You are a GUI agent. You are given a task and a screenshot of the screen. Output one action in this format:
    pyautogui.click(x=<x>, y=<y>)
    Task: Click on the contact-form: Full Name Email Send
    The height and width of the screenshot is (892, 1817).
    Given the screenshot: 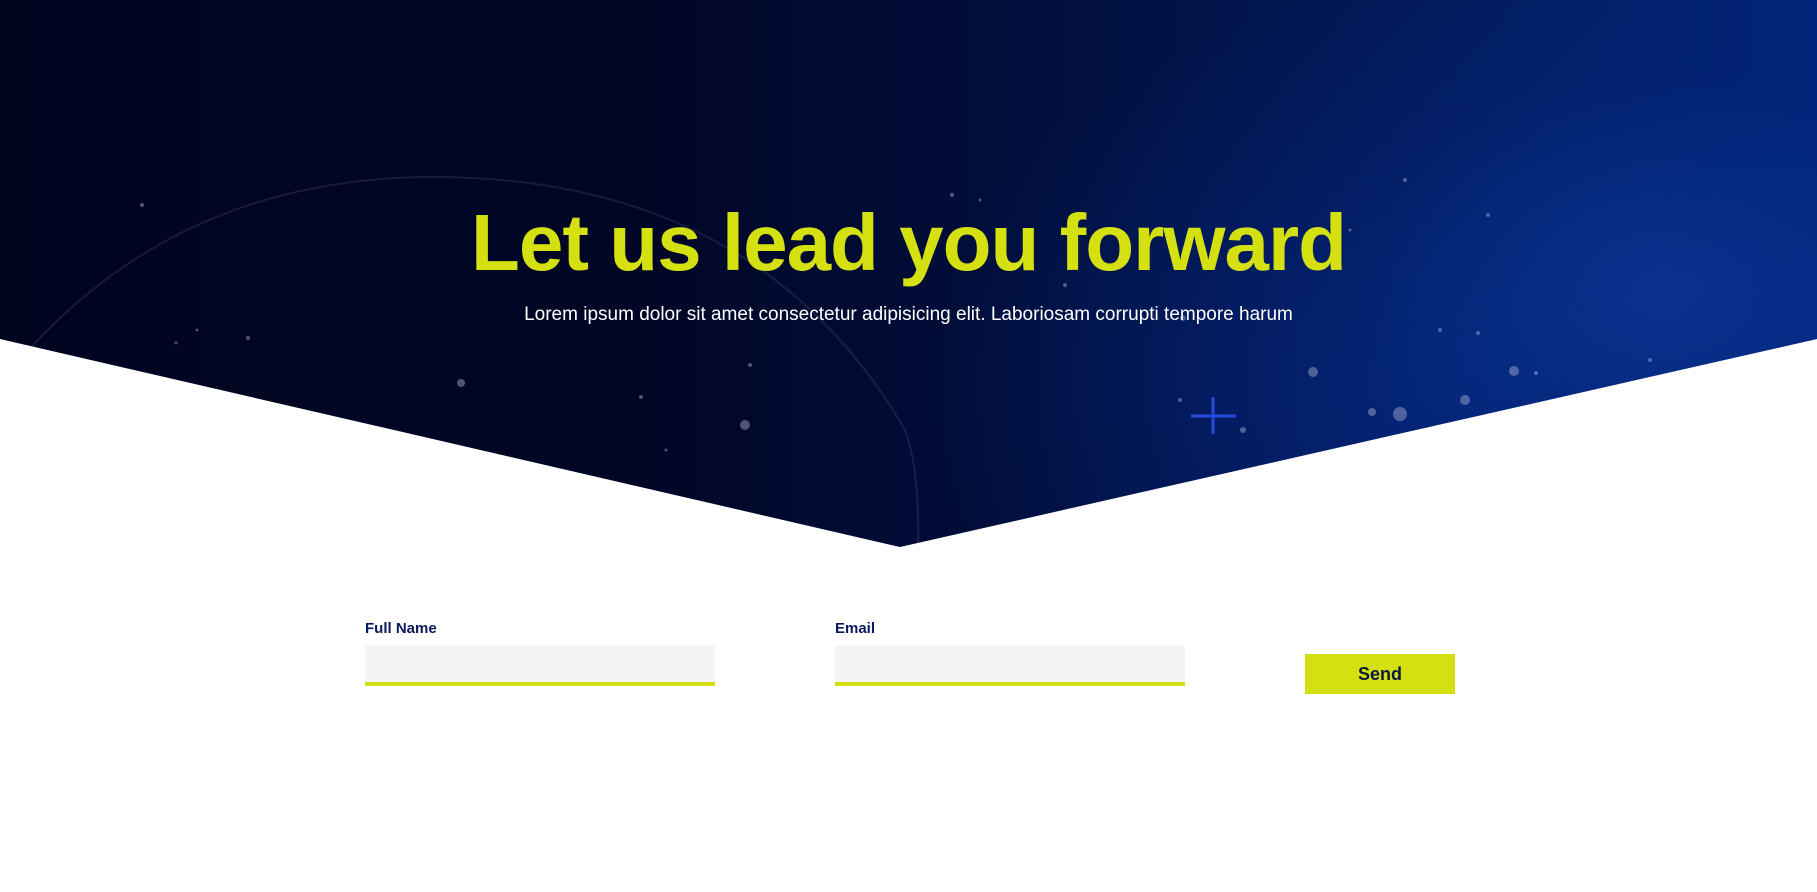 What is the action you would take?
    pyautogui.click(x=908, y=670)
    